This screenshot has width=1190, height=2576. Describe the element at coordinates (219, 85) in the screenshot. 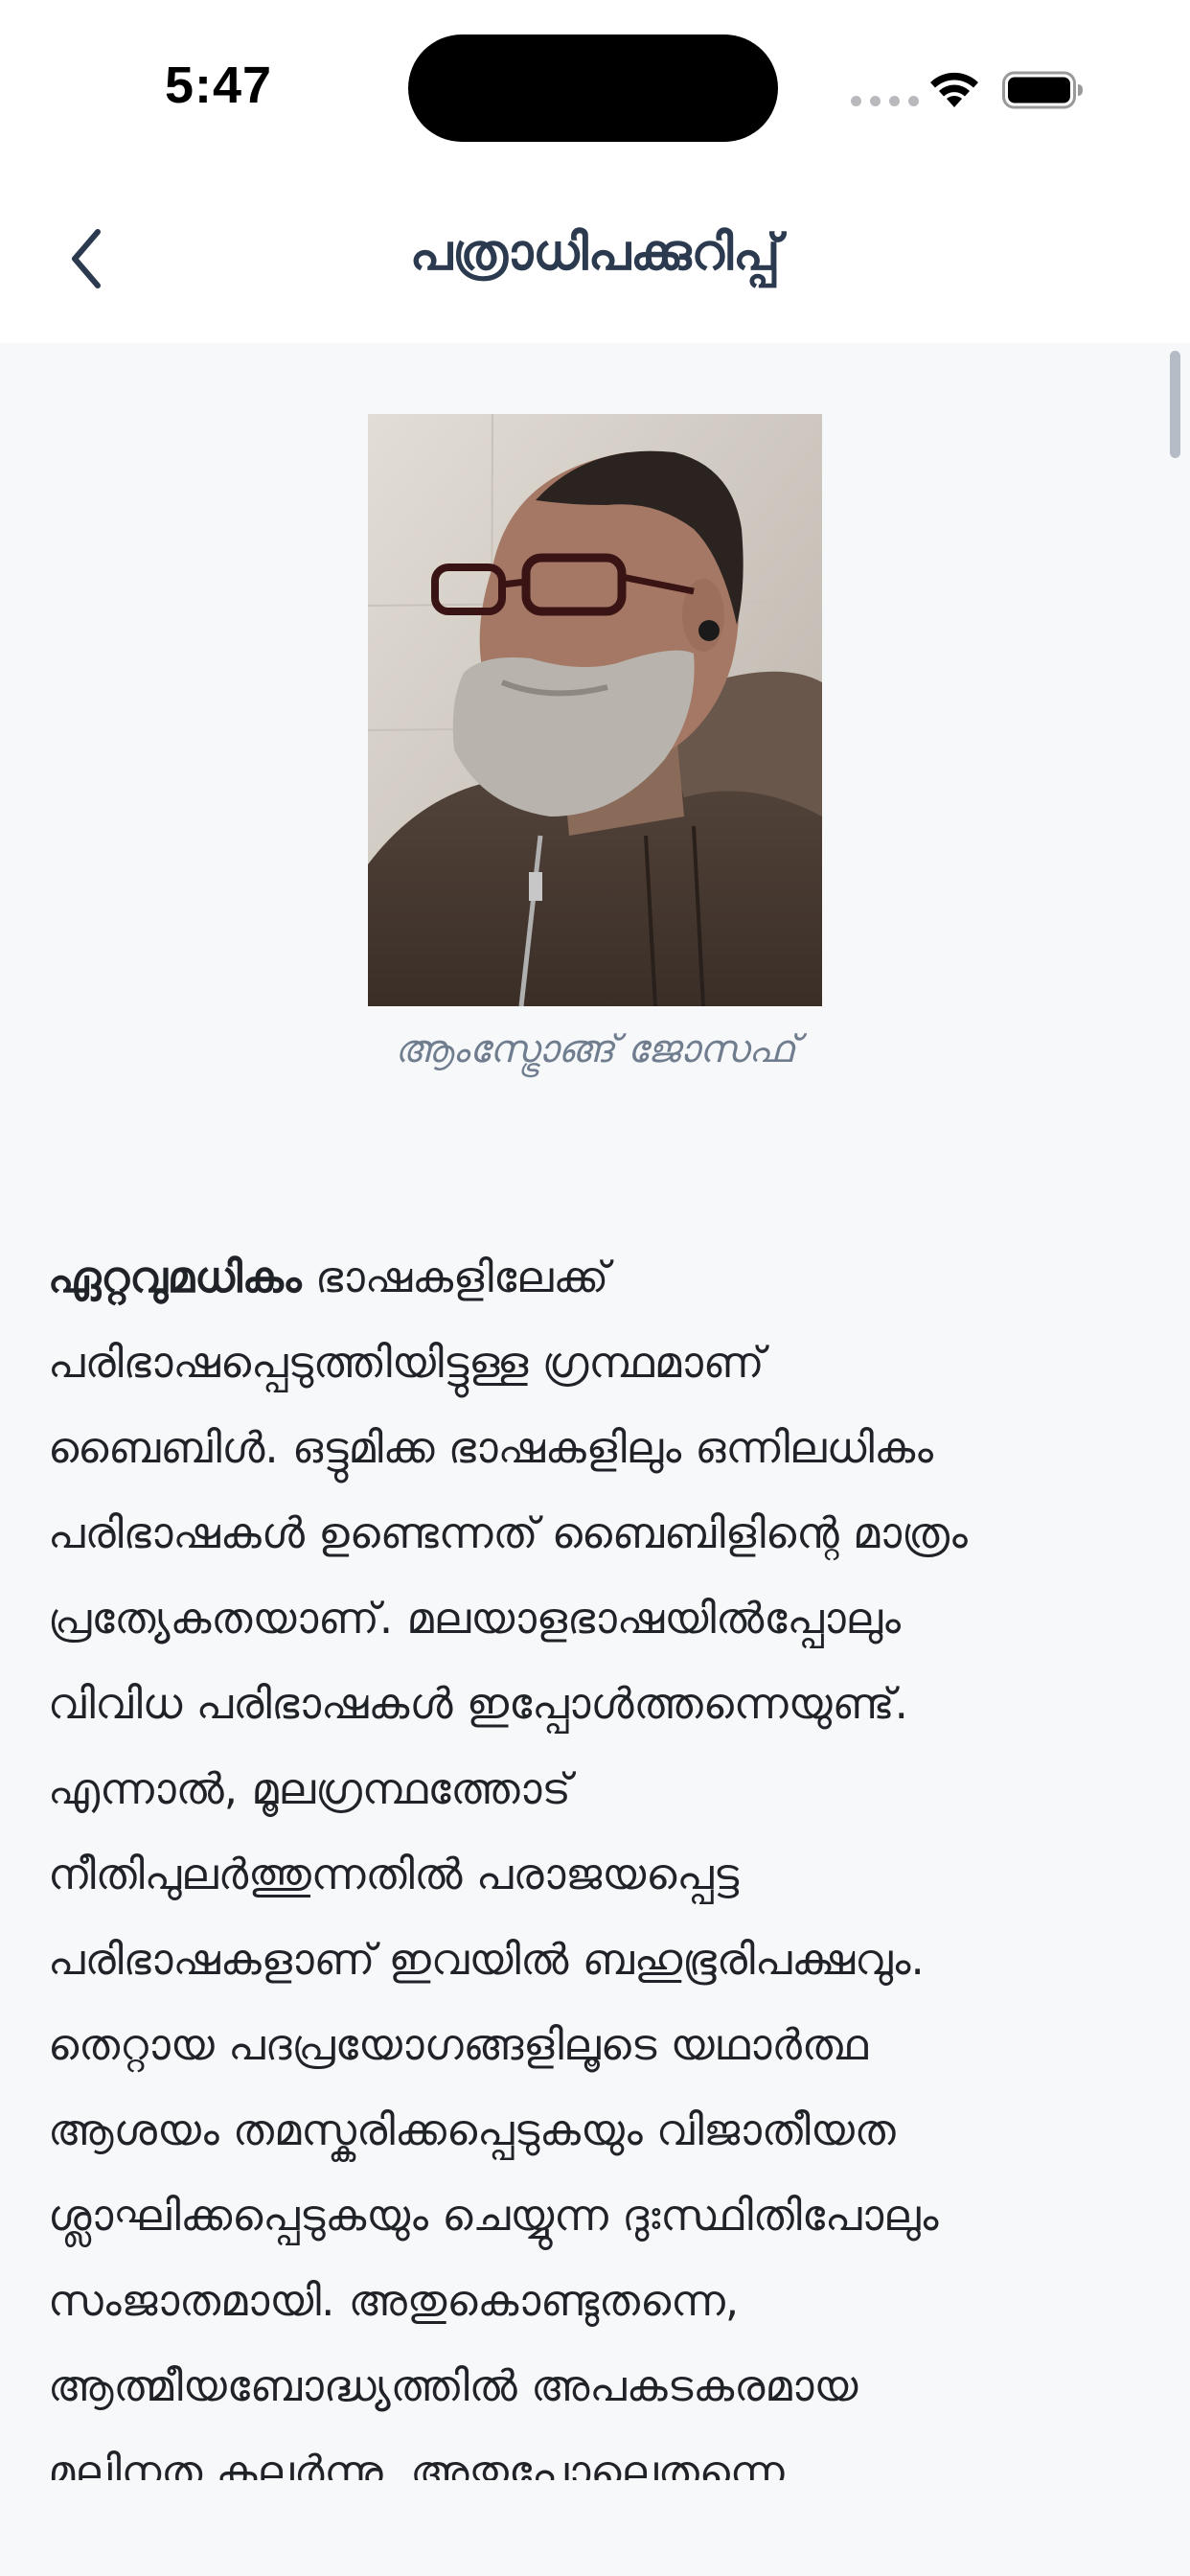

I see `status-time: 5:47` at that location.